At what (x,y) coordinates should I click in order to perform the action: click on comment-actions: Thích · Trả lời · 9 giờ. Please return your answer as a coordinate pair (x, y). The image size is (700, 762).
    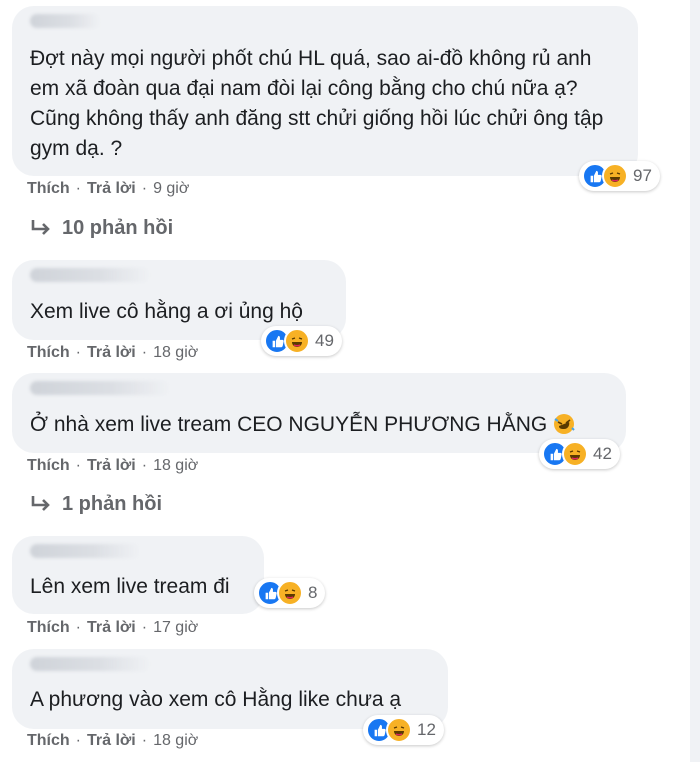
    Looking at the image, I should click on (108, 189).